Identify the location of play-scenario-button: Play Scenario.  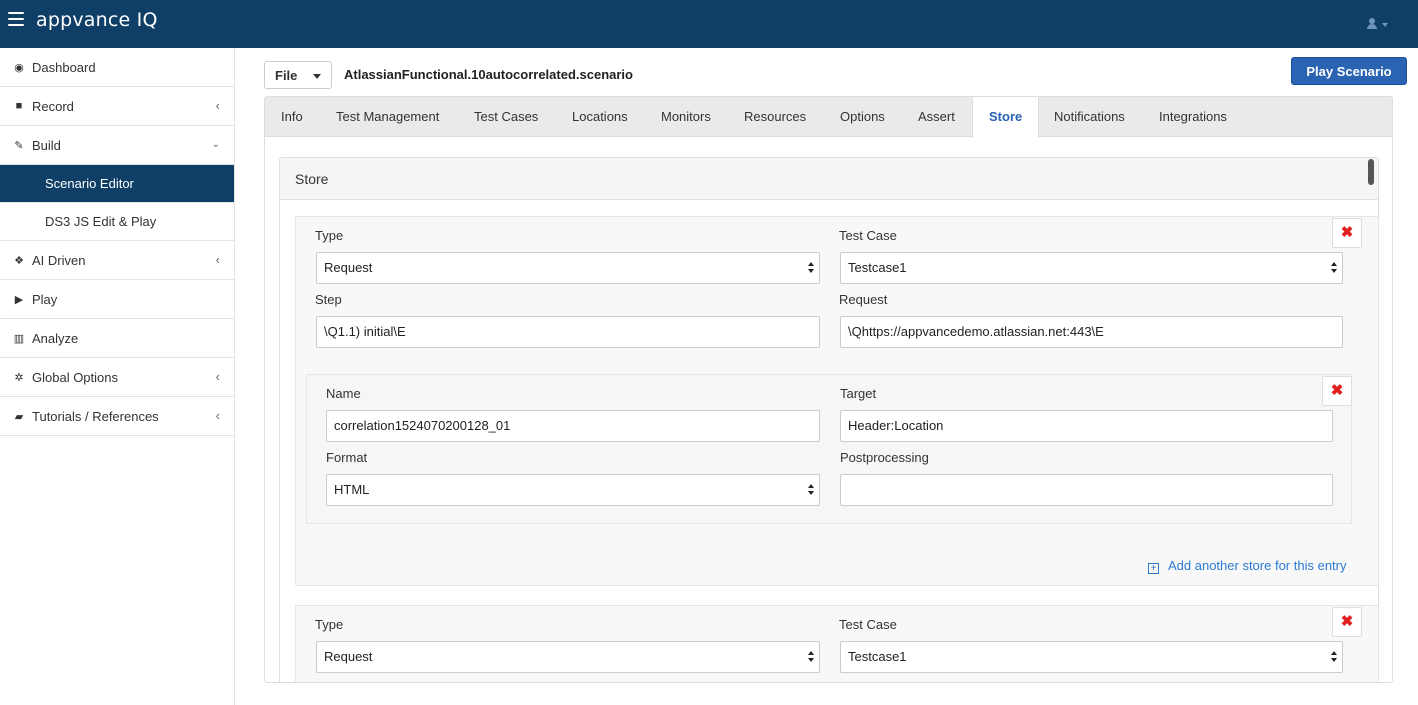
(1349, 71).